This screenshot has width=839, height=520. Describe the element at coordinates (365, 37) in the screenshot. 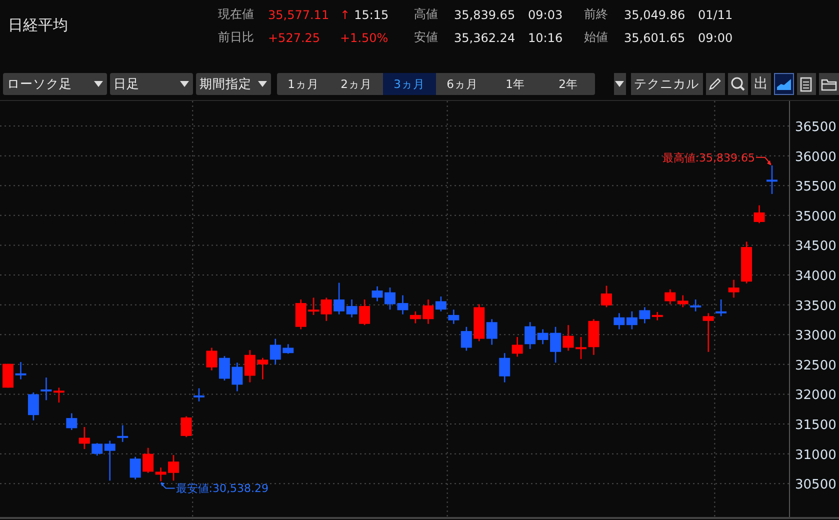

I see `percent-change: +1.50%` at that location.